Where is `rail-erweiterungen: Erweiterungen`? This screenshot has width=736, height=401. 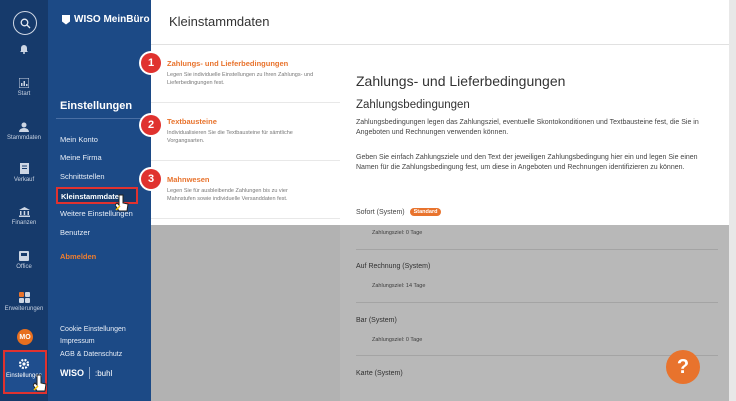
rail-erweiterungen: Erweiterungen is located at coordinates (24, 302).